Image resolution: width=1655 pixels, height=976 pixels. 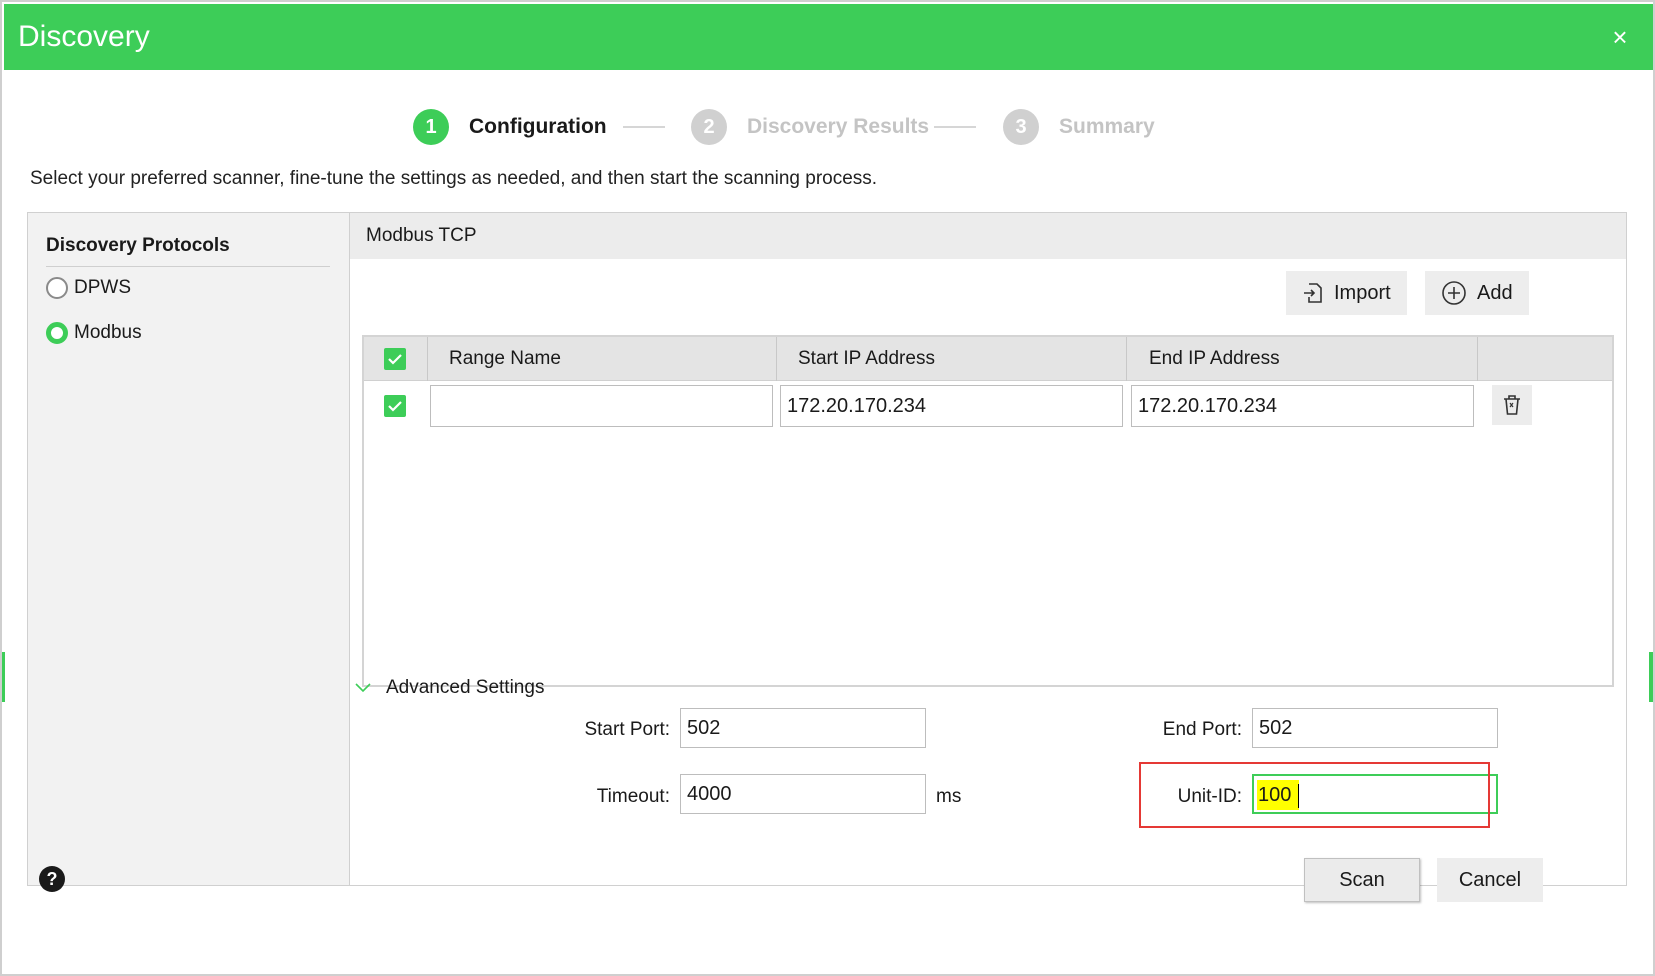 What do you see at coordinates (52, 879) in the screenshot?
I see `help-icon: ?` at bounding box center [52, 879].